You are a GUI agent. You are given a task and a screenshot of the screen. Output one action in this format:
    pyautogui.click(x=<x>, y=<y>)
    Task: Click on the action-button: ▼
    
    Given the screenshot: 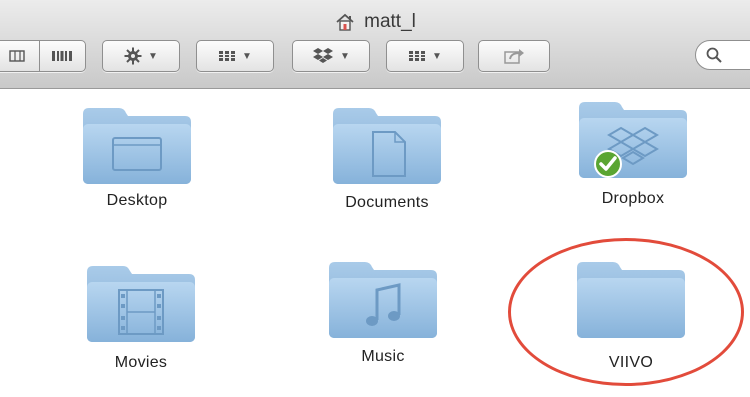 What is the action you would take?
    pyautogui.click(x=141, y=56)
    